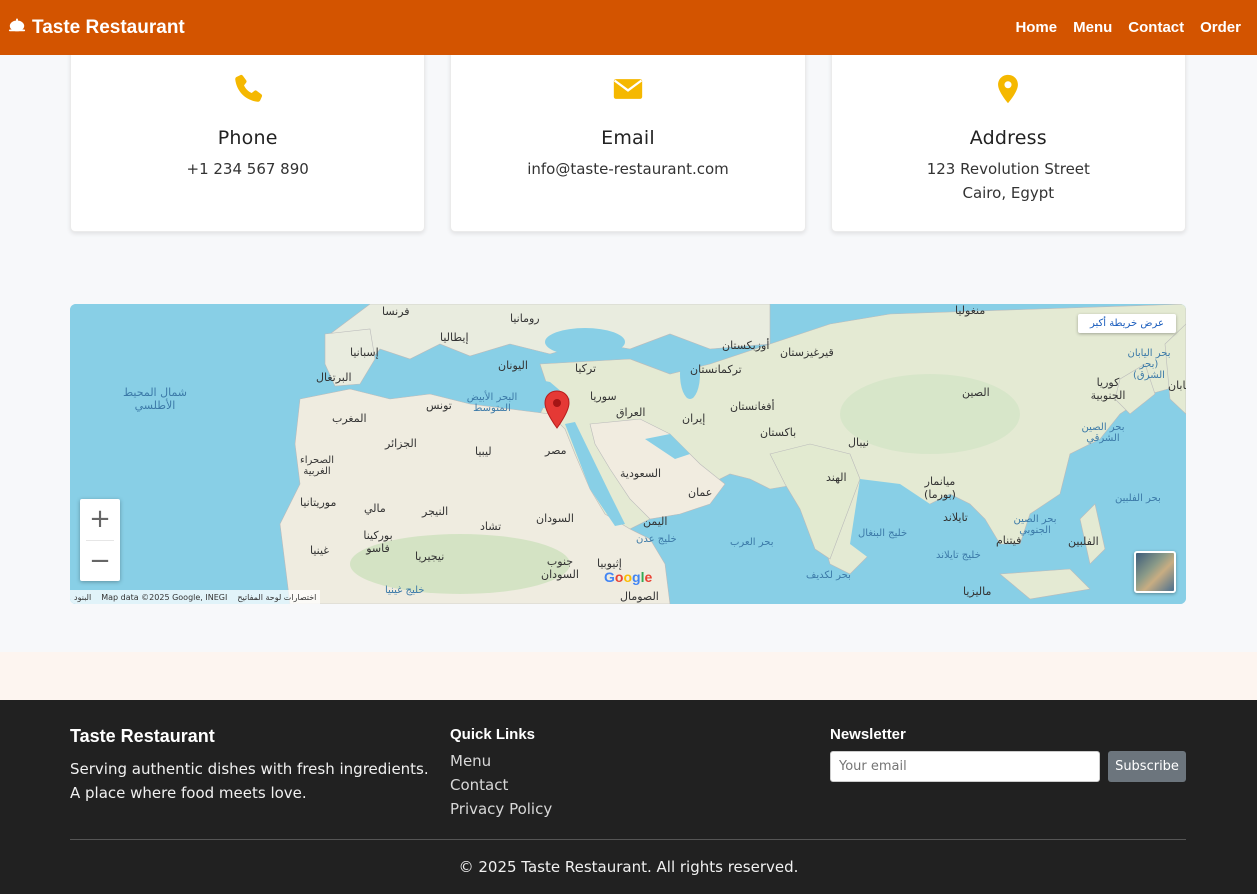  What do you see at coordinates (628, 169) in the screenshot?
I see `card-value: info@taste-restaurant.com` at bounding box center [628, 169].